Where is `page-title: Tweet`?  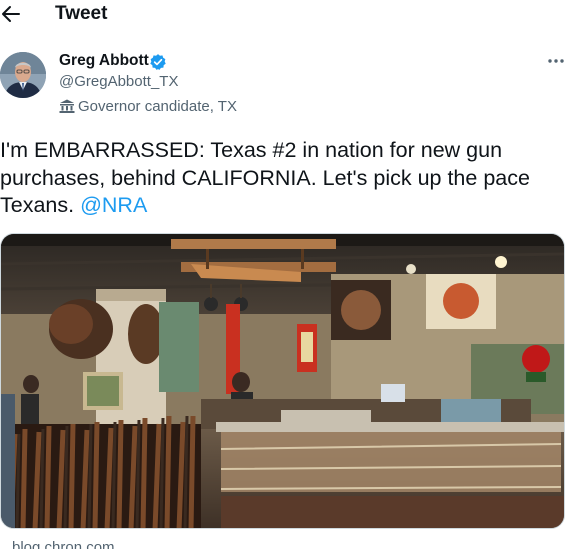
page-title: Tweet is located at coordinates (81, 13).